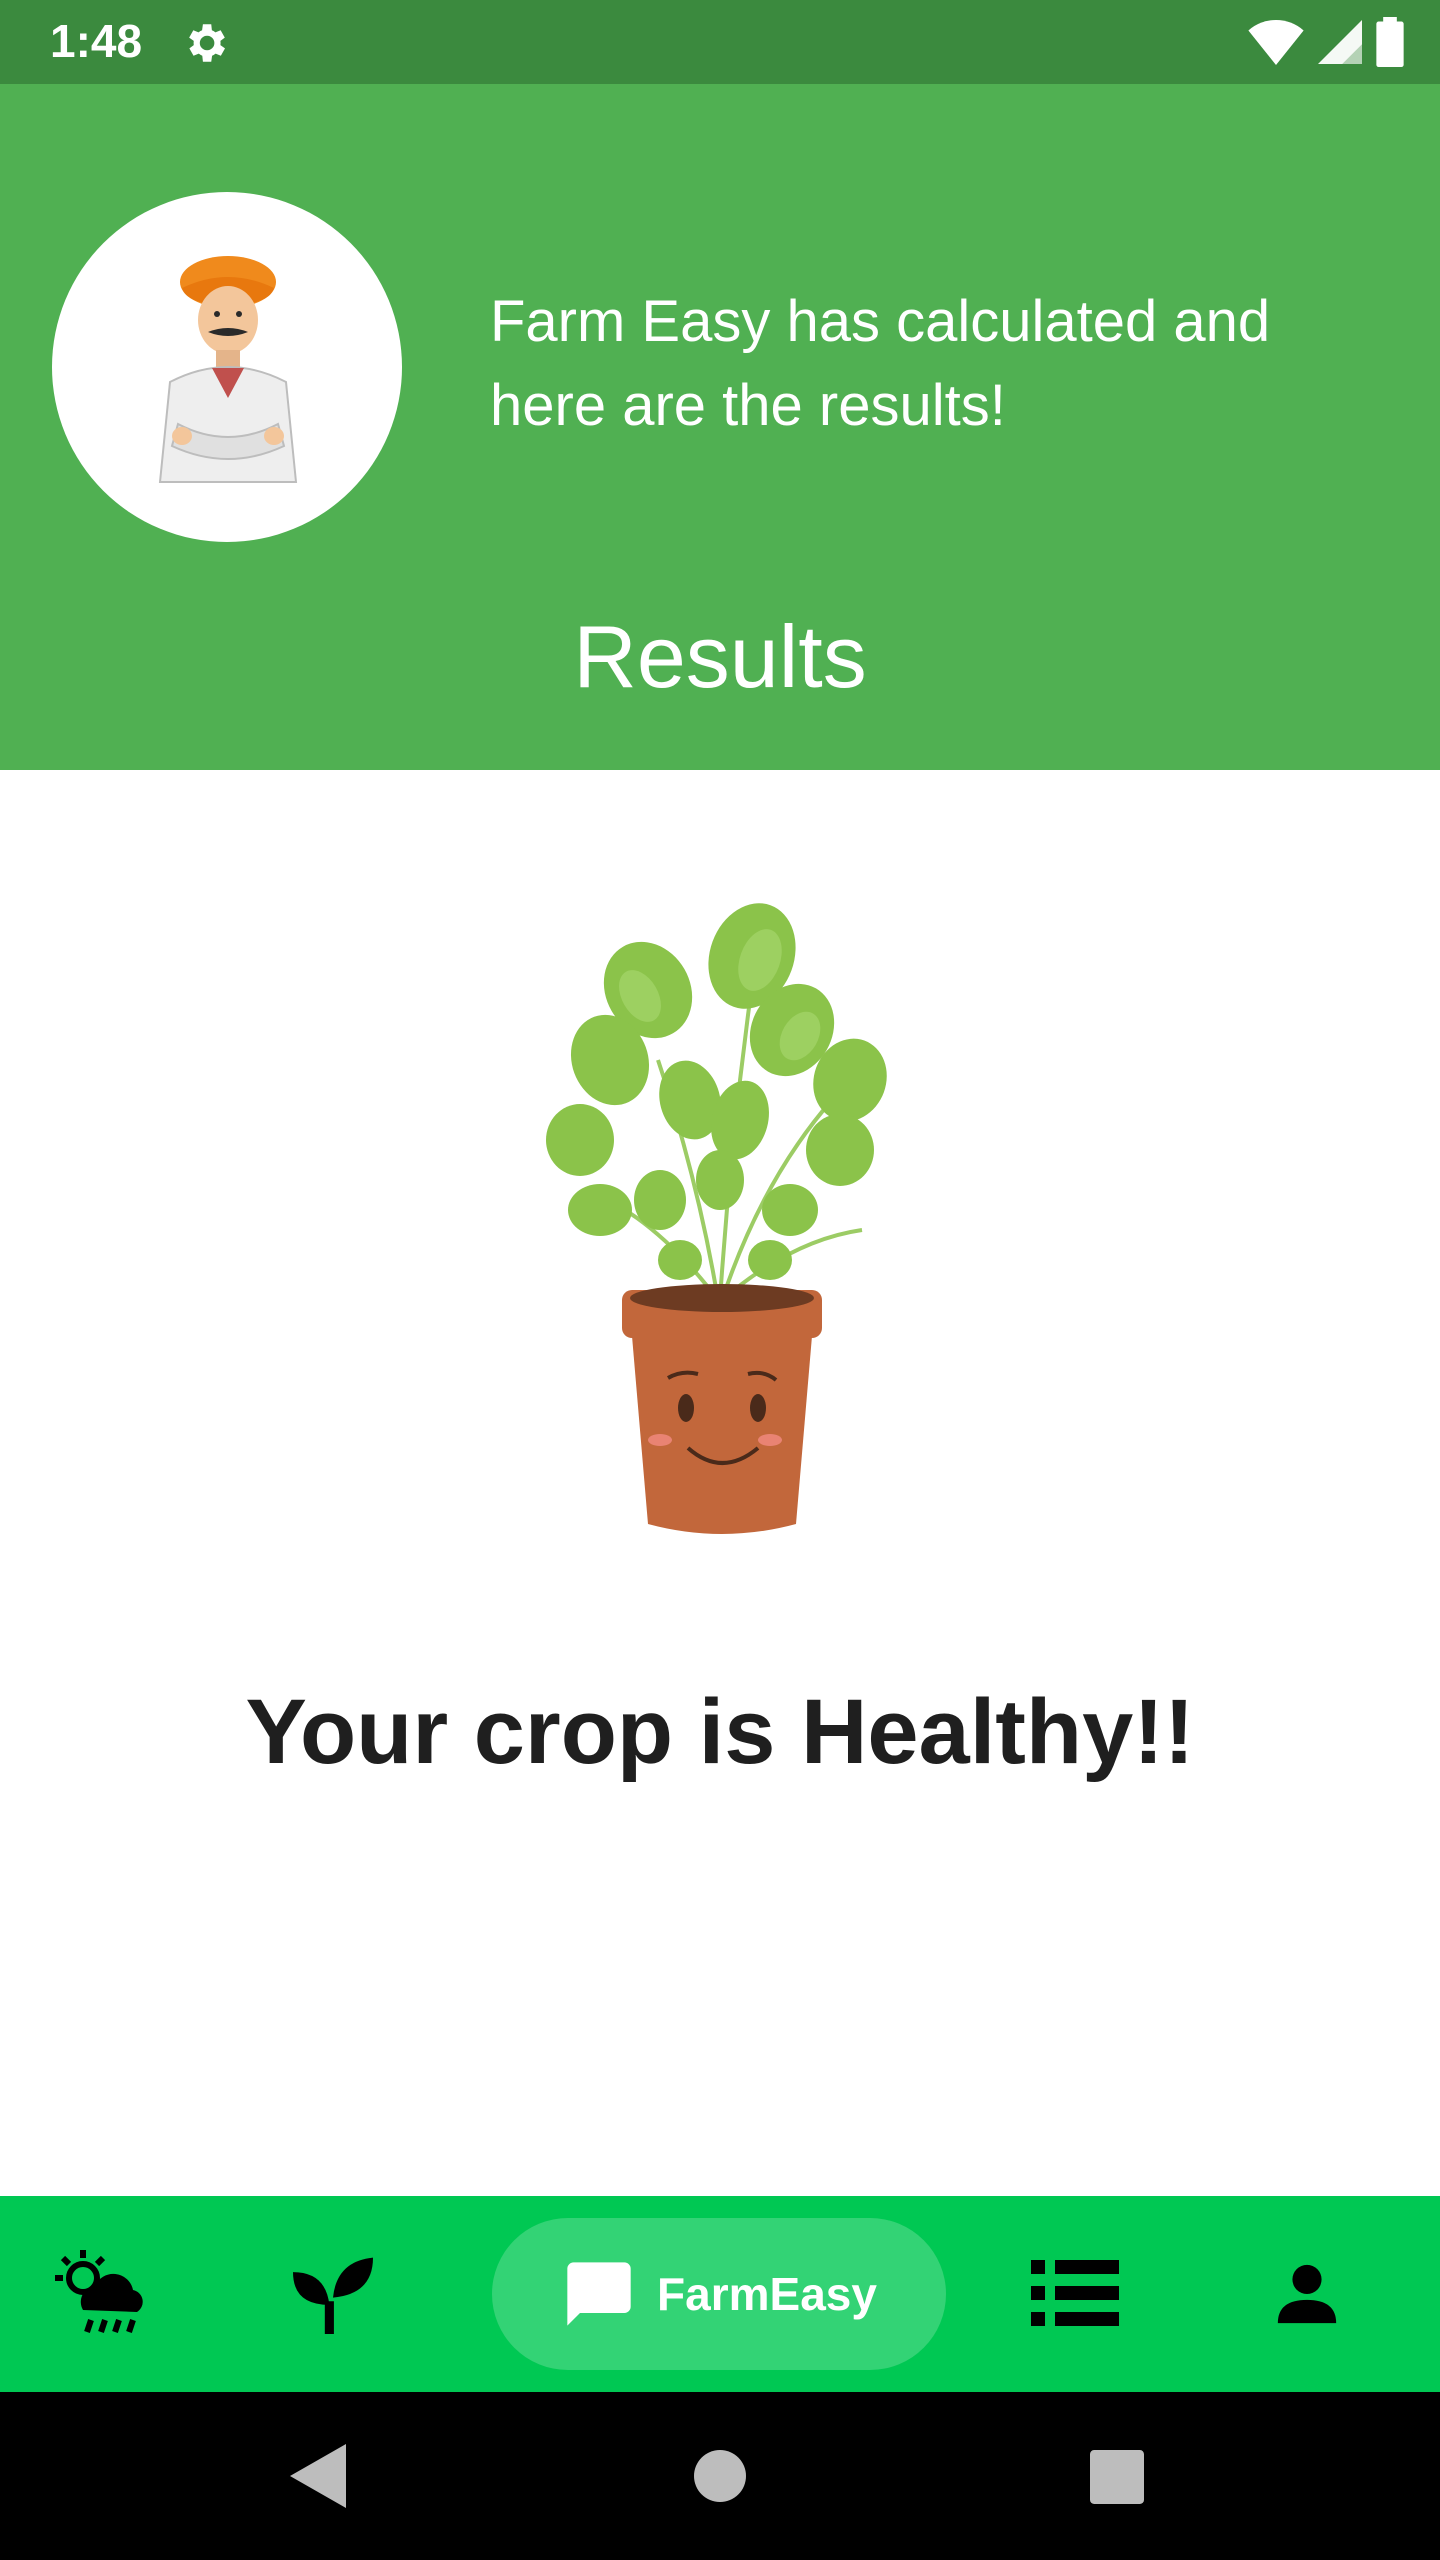 The image size is (1440, 2560). I want to click on list-icon, so click(1075, 2293).